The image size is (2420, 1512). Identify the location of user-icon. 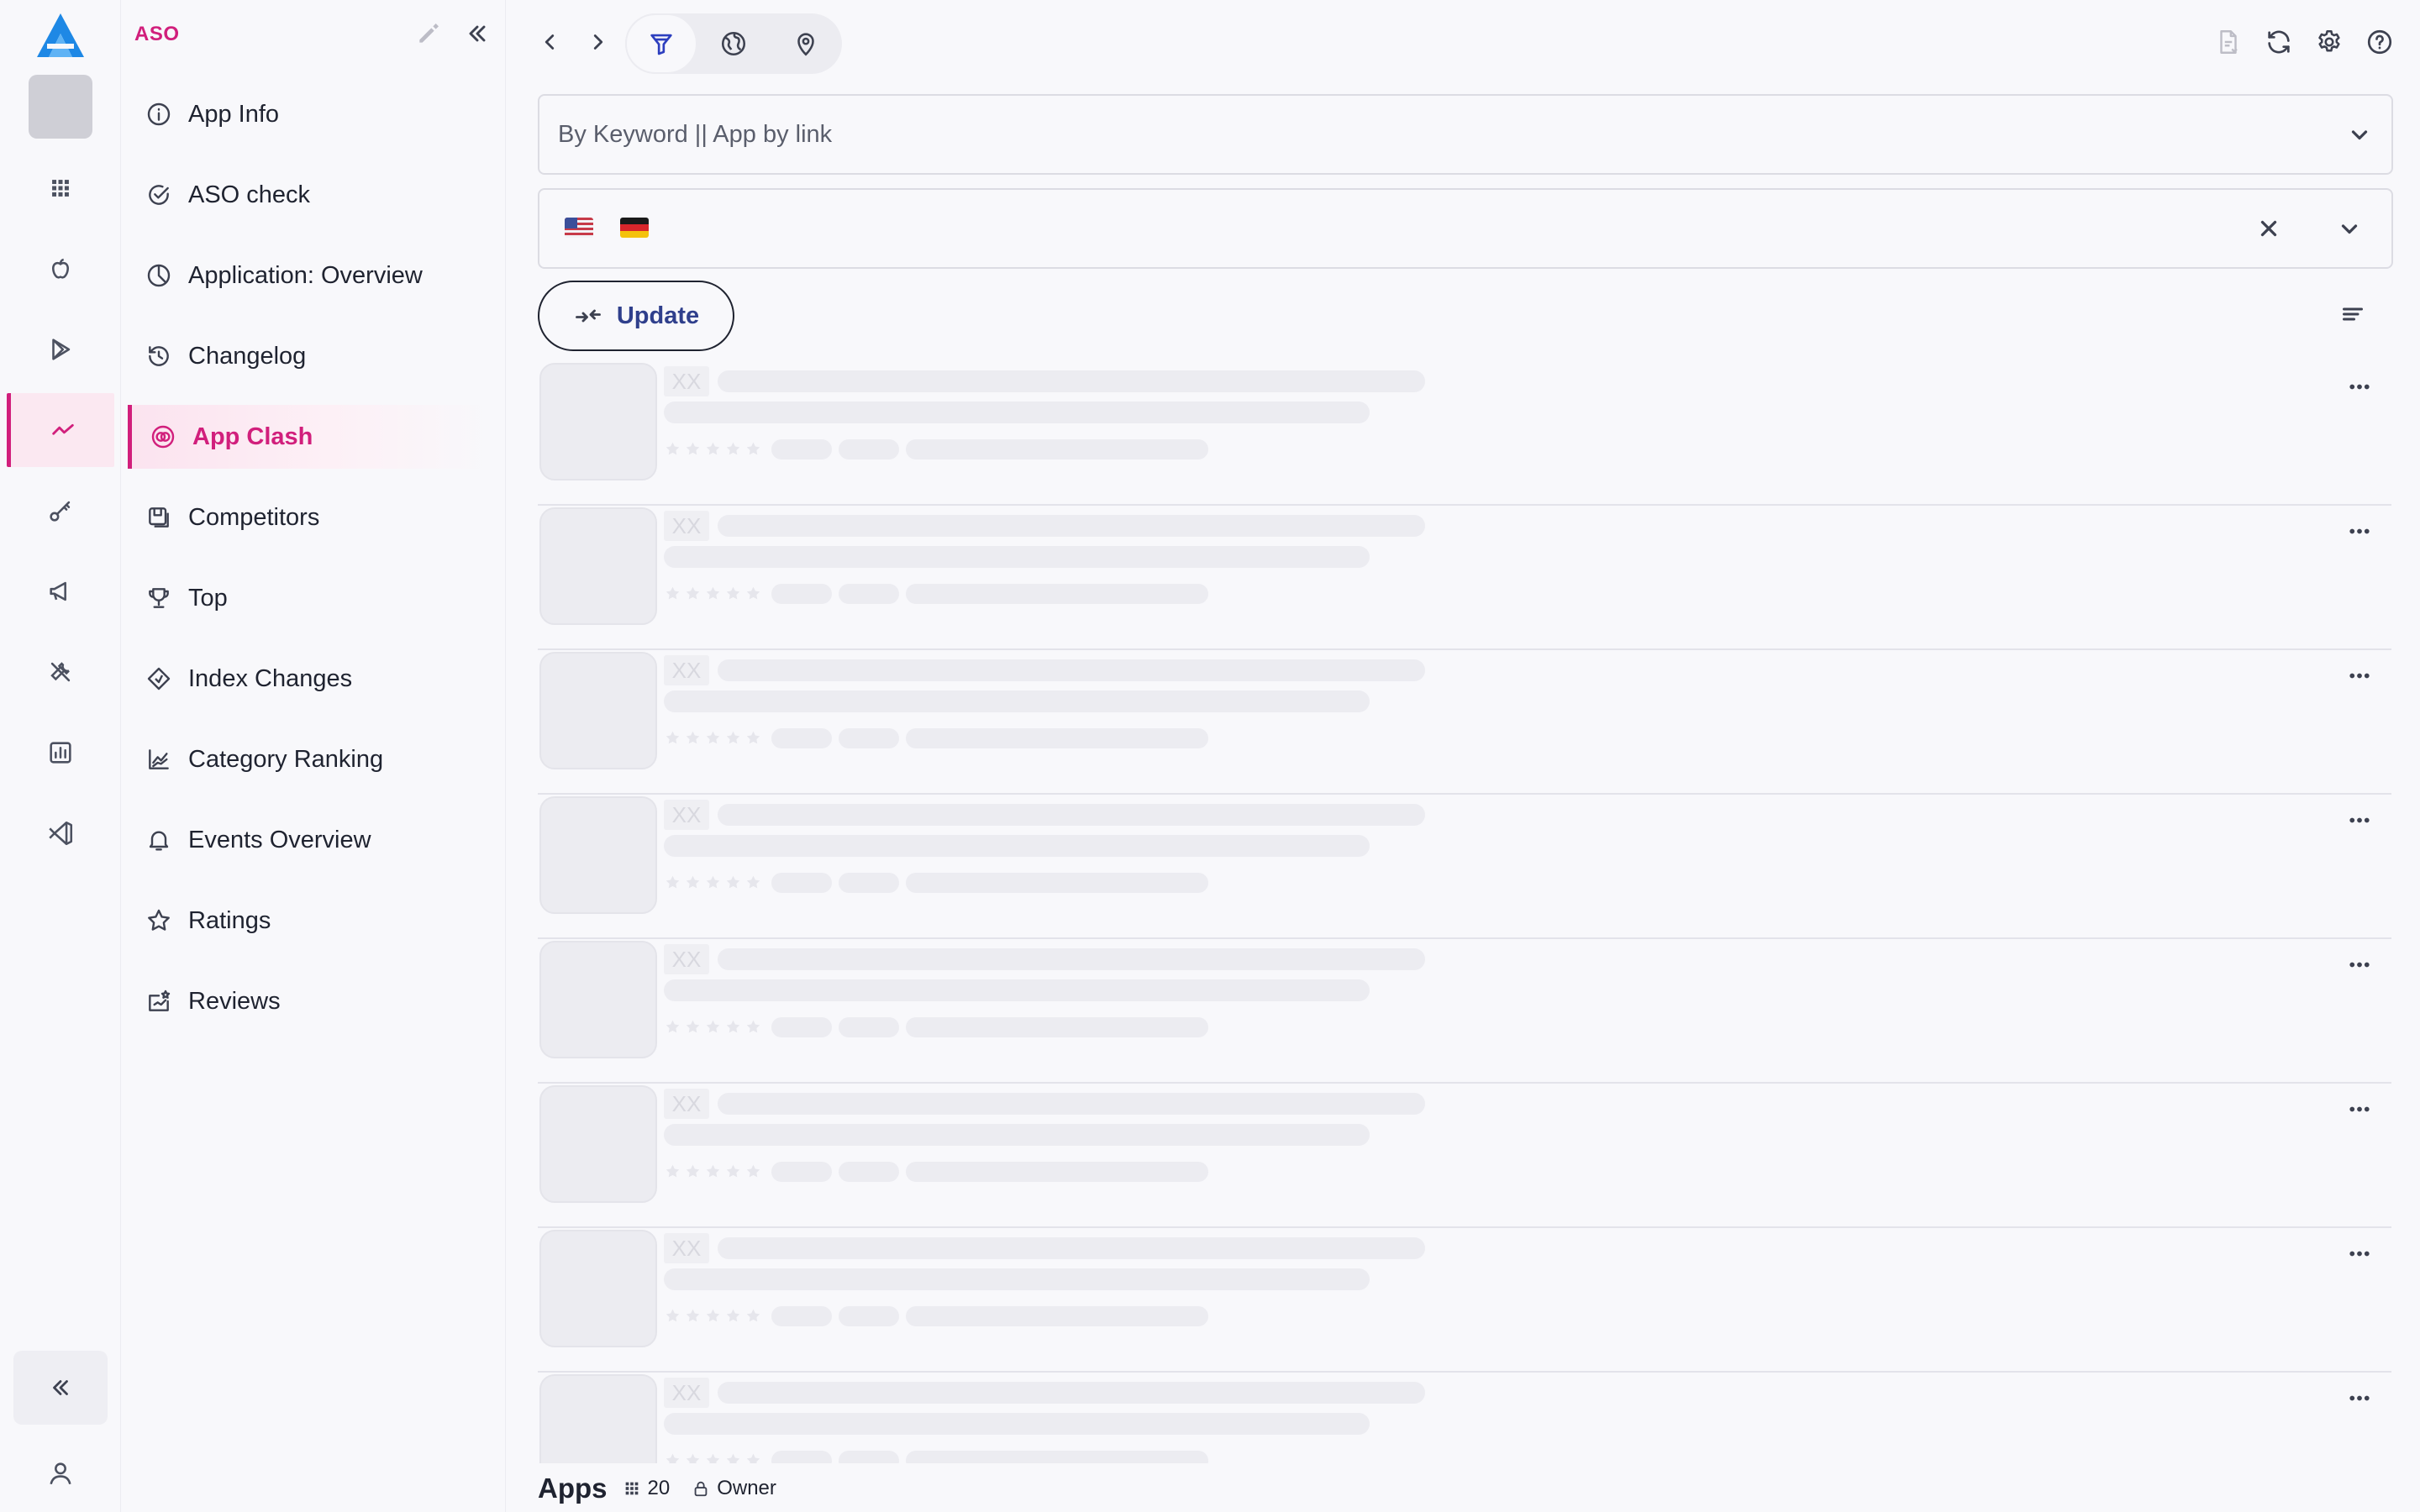
(60, 1473).